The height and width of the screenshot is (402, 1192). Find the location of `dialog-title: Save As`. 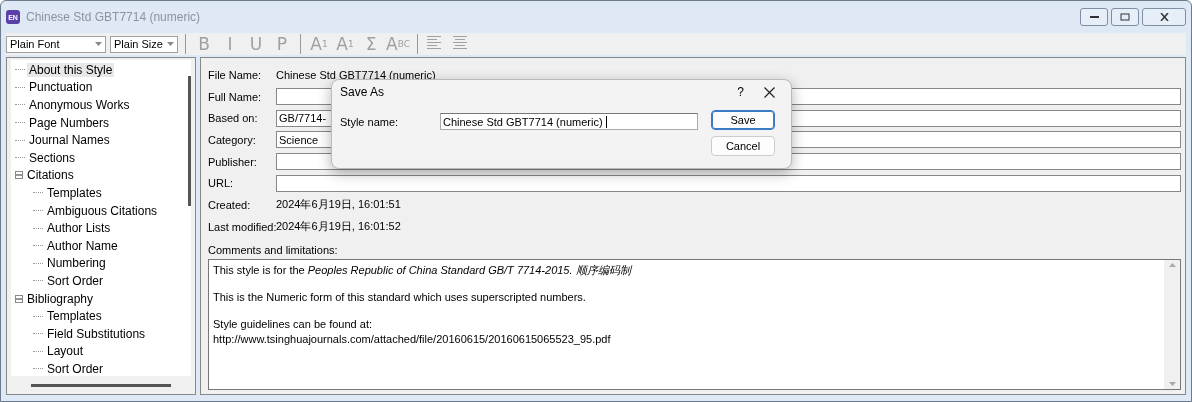

dialog-title: Save As is located at coordinates (363, 92).